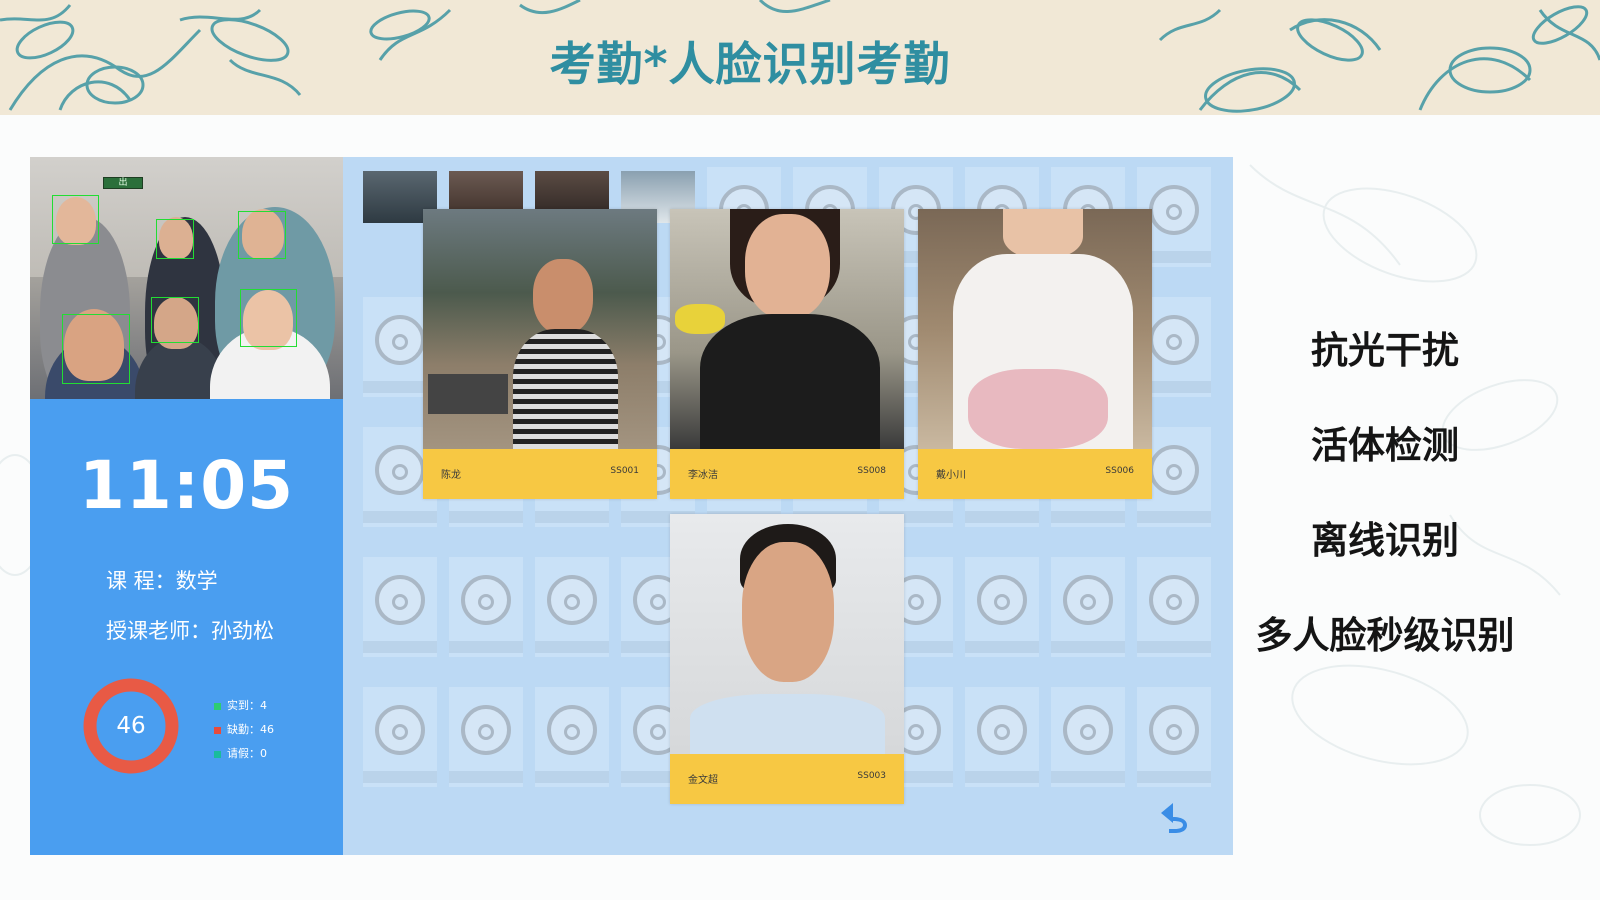  Describe the element at coordinates (240, 705) in the screenshot. I see `legend-present: 实到：4` at that location.